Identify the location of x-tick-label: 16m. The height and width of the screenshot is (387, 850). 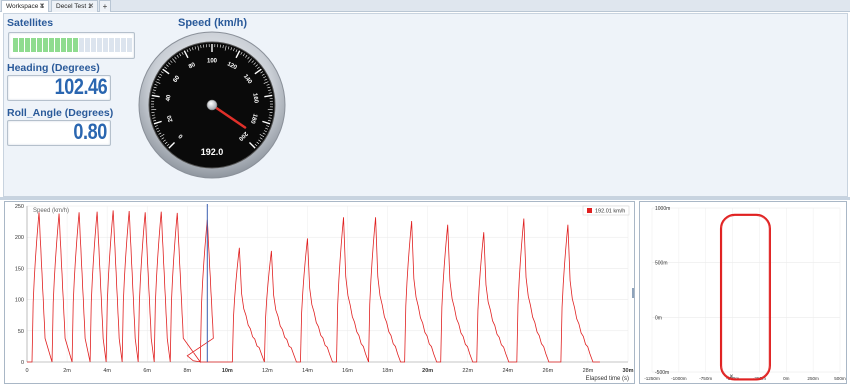
(347, 371).